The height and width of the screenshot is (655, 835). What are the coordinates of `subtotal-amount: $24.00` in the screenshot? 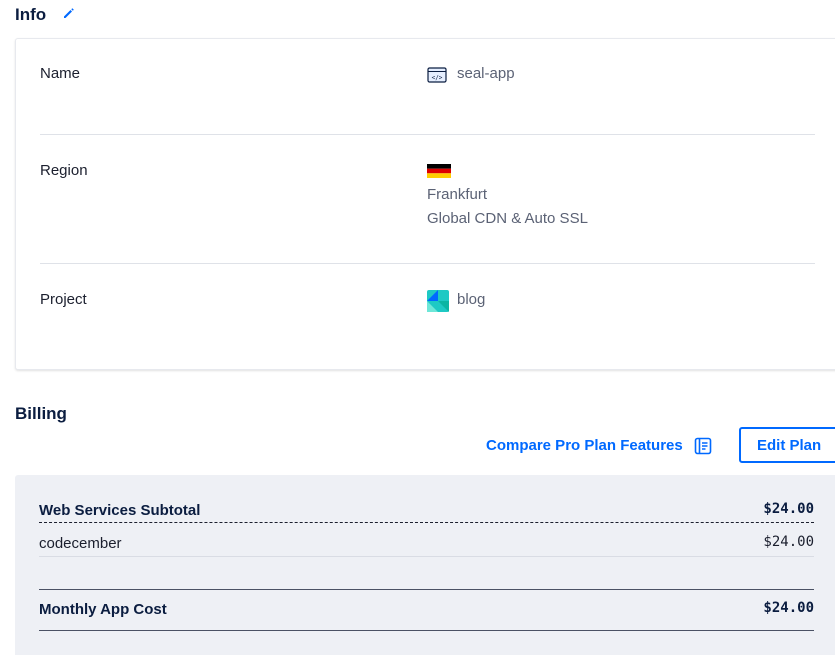 It's located at (788, 509).